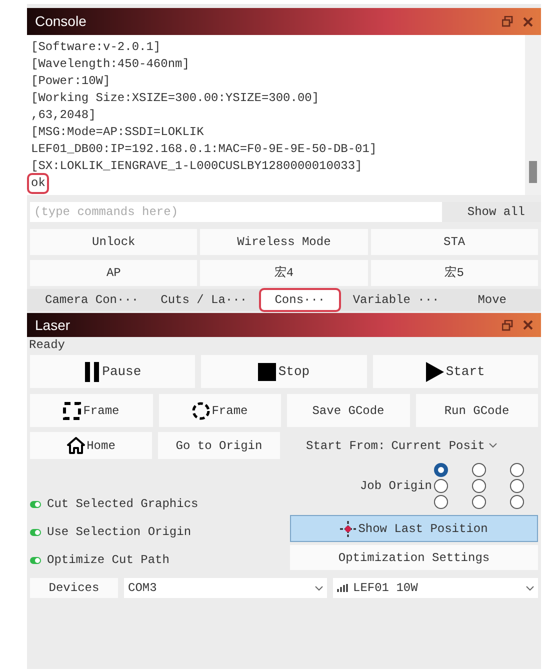 This screenshot has width=557, height=672. I want to click on rectangle-frame-icon, so click(72, 411).